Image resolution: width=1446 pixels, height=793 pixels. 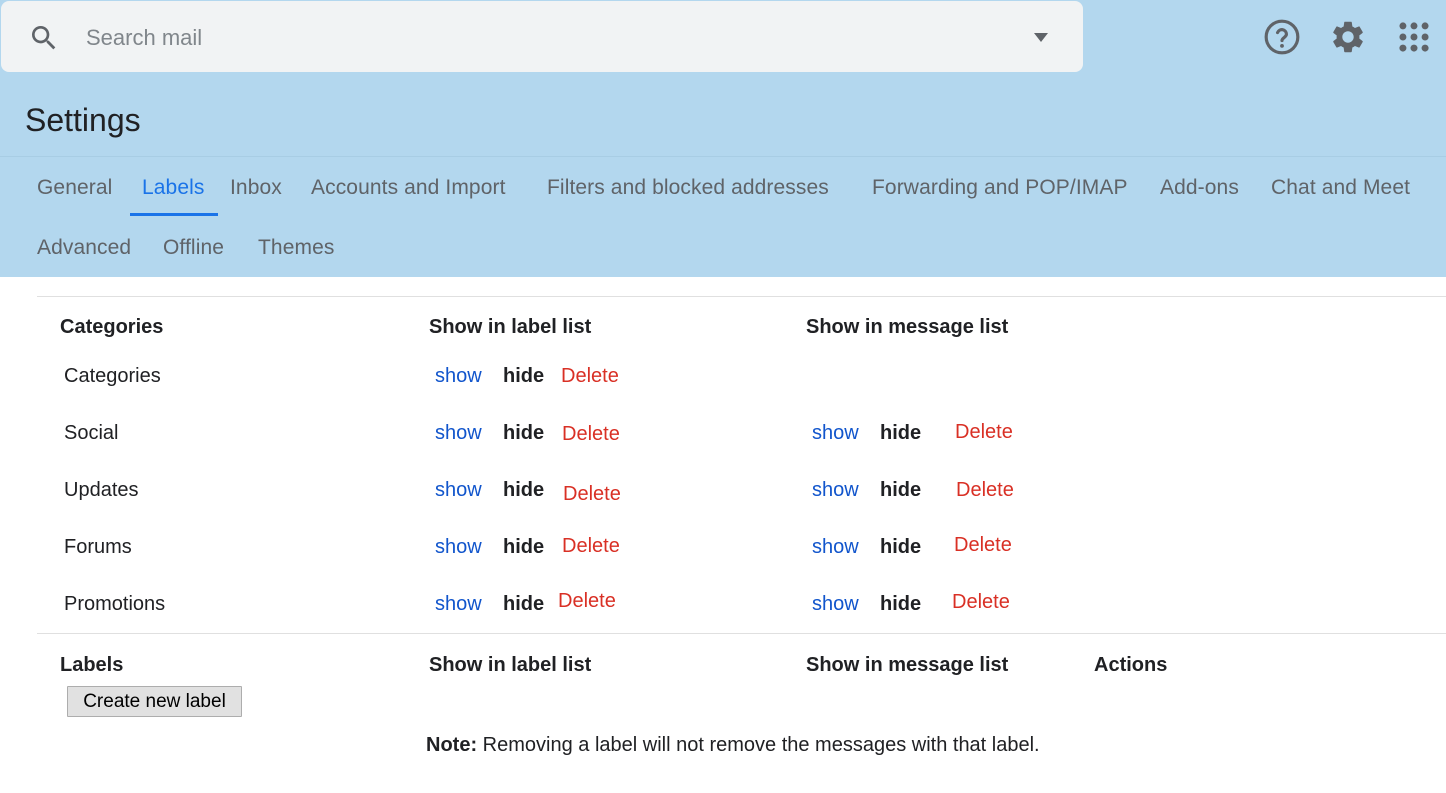 What do you see at coordinates (296, 248) in the screenshot?
I see `tab-themes: Themes` at bounding box center [296, 248].